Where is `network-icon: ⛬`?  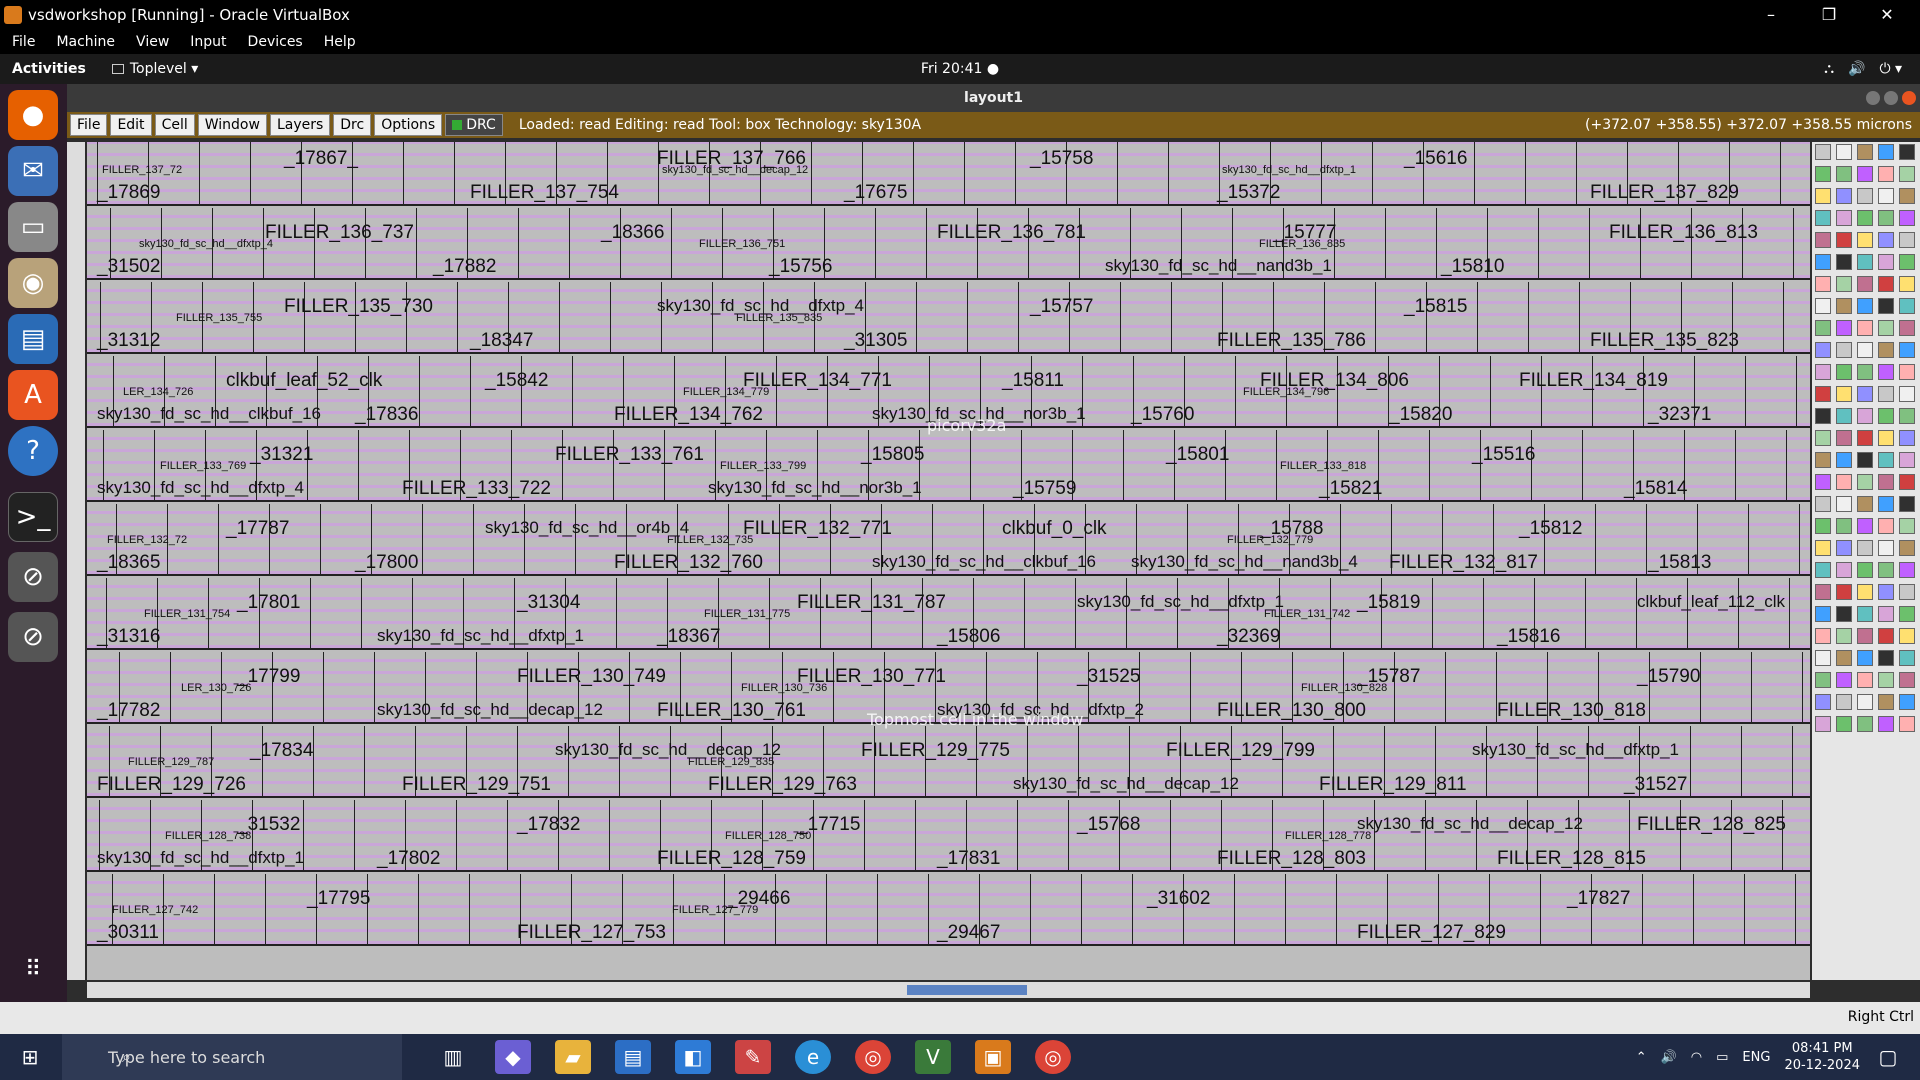
network-icon: ⛬ is located at coordinates (1829, 69).